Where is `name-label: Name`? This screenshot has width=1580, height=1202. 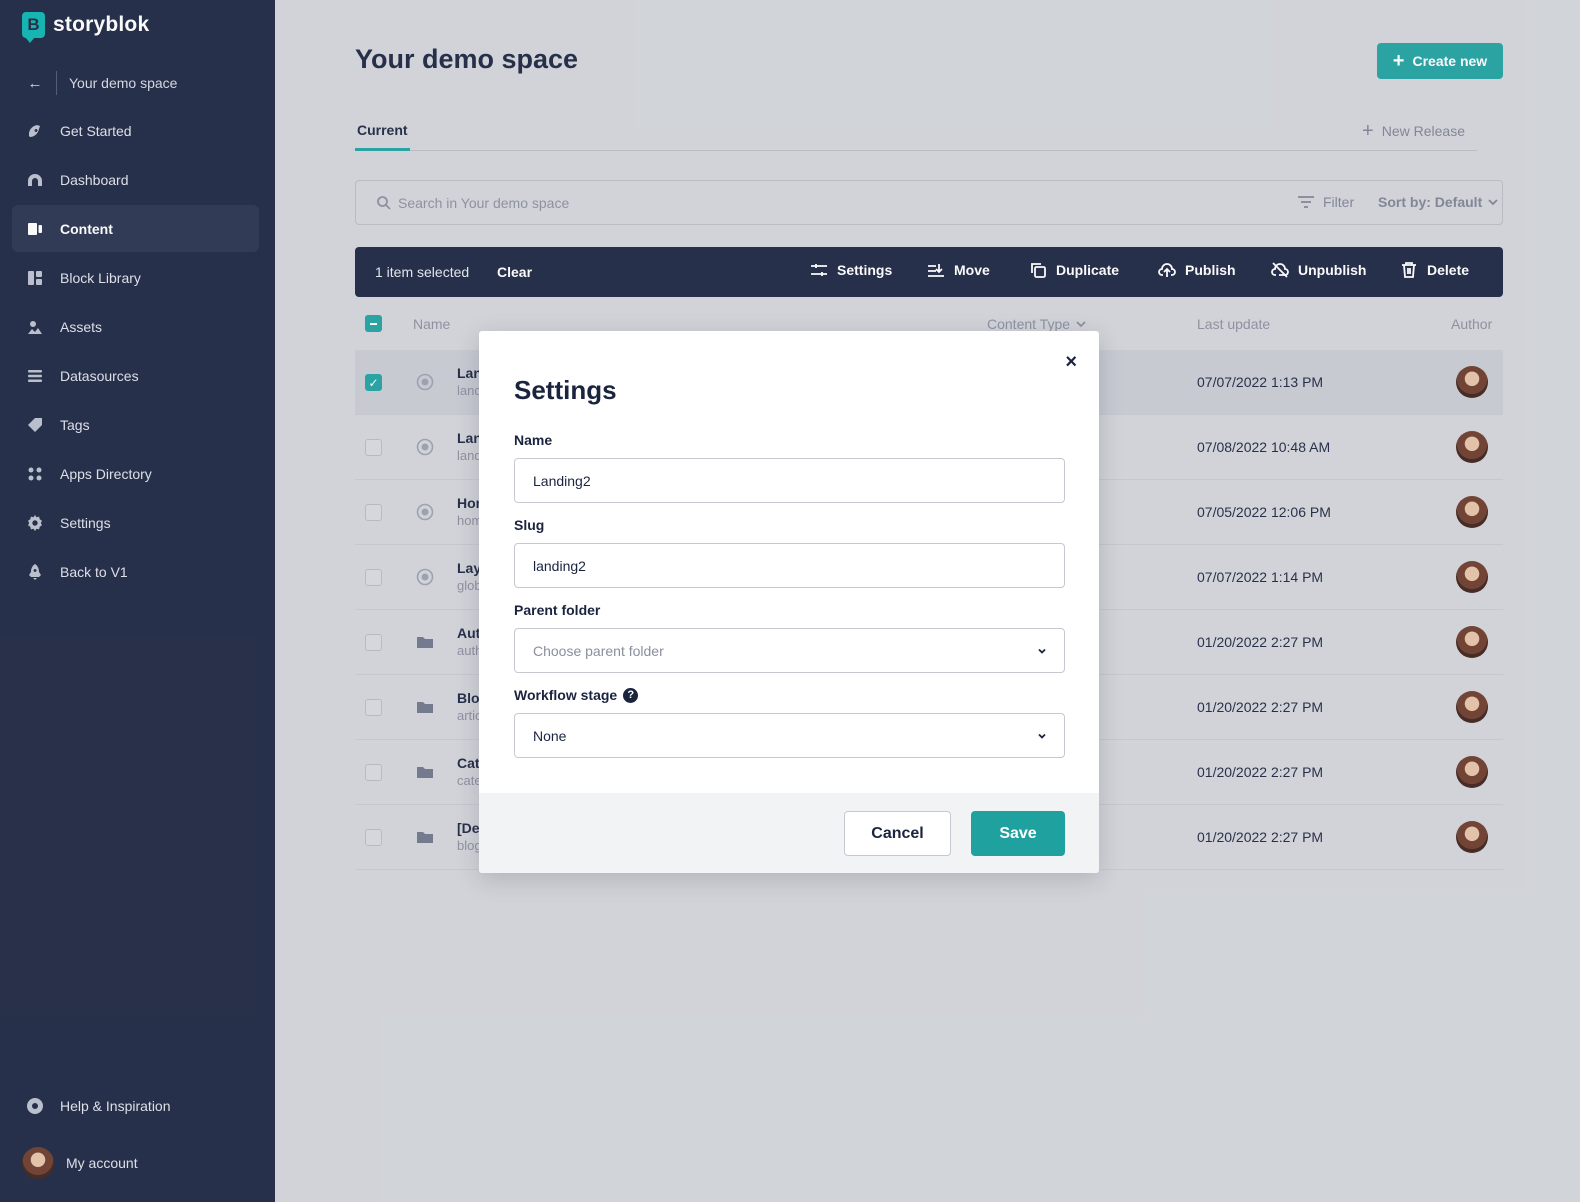
name-label: Name is located at coordinates (533, 440).